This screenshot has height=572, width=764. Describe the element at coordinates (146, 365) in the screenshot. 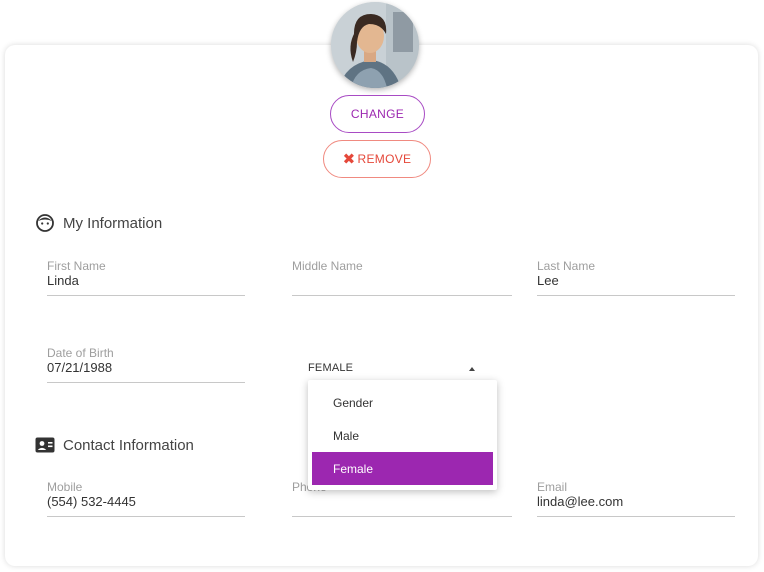

I see `date-of-birth-field: Date of Birth 07/21/1988` at that location.